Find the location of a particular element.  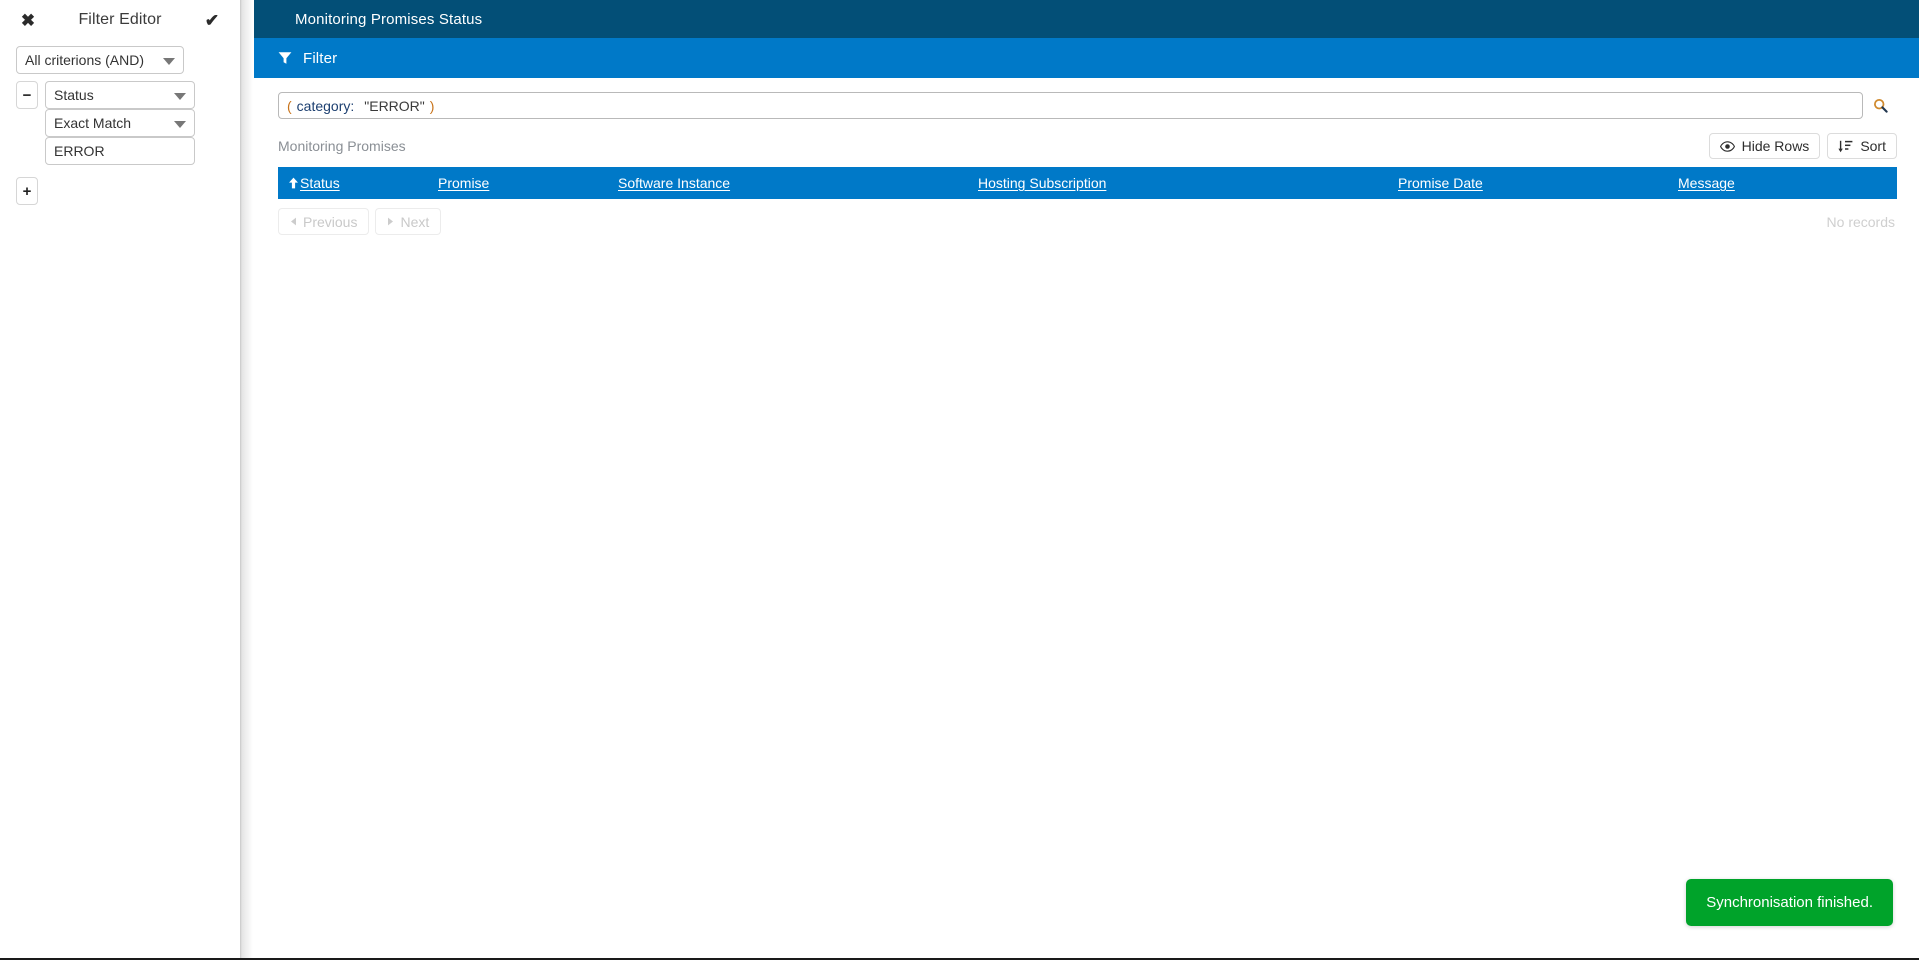

hide-rows-button: Hide Rows is located at coordinates (1764, 146).